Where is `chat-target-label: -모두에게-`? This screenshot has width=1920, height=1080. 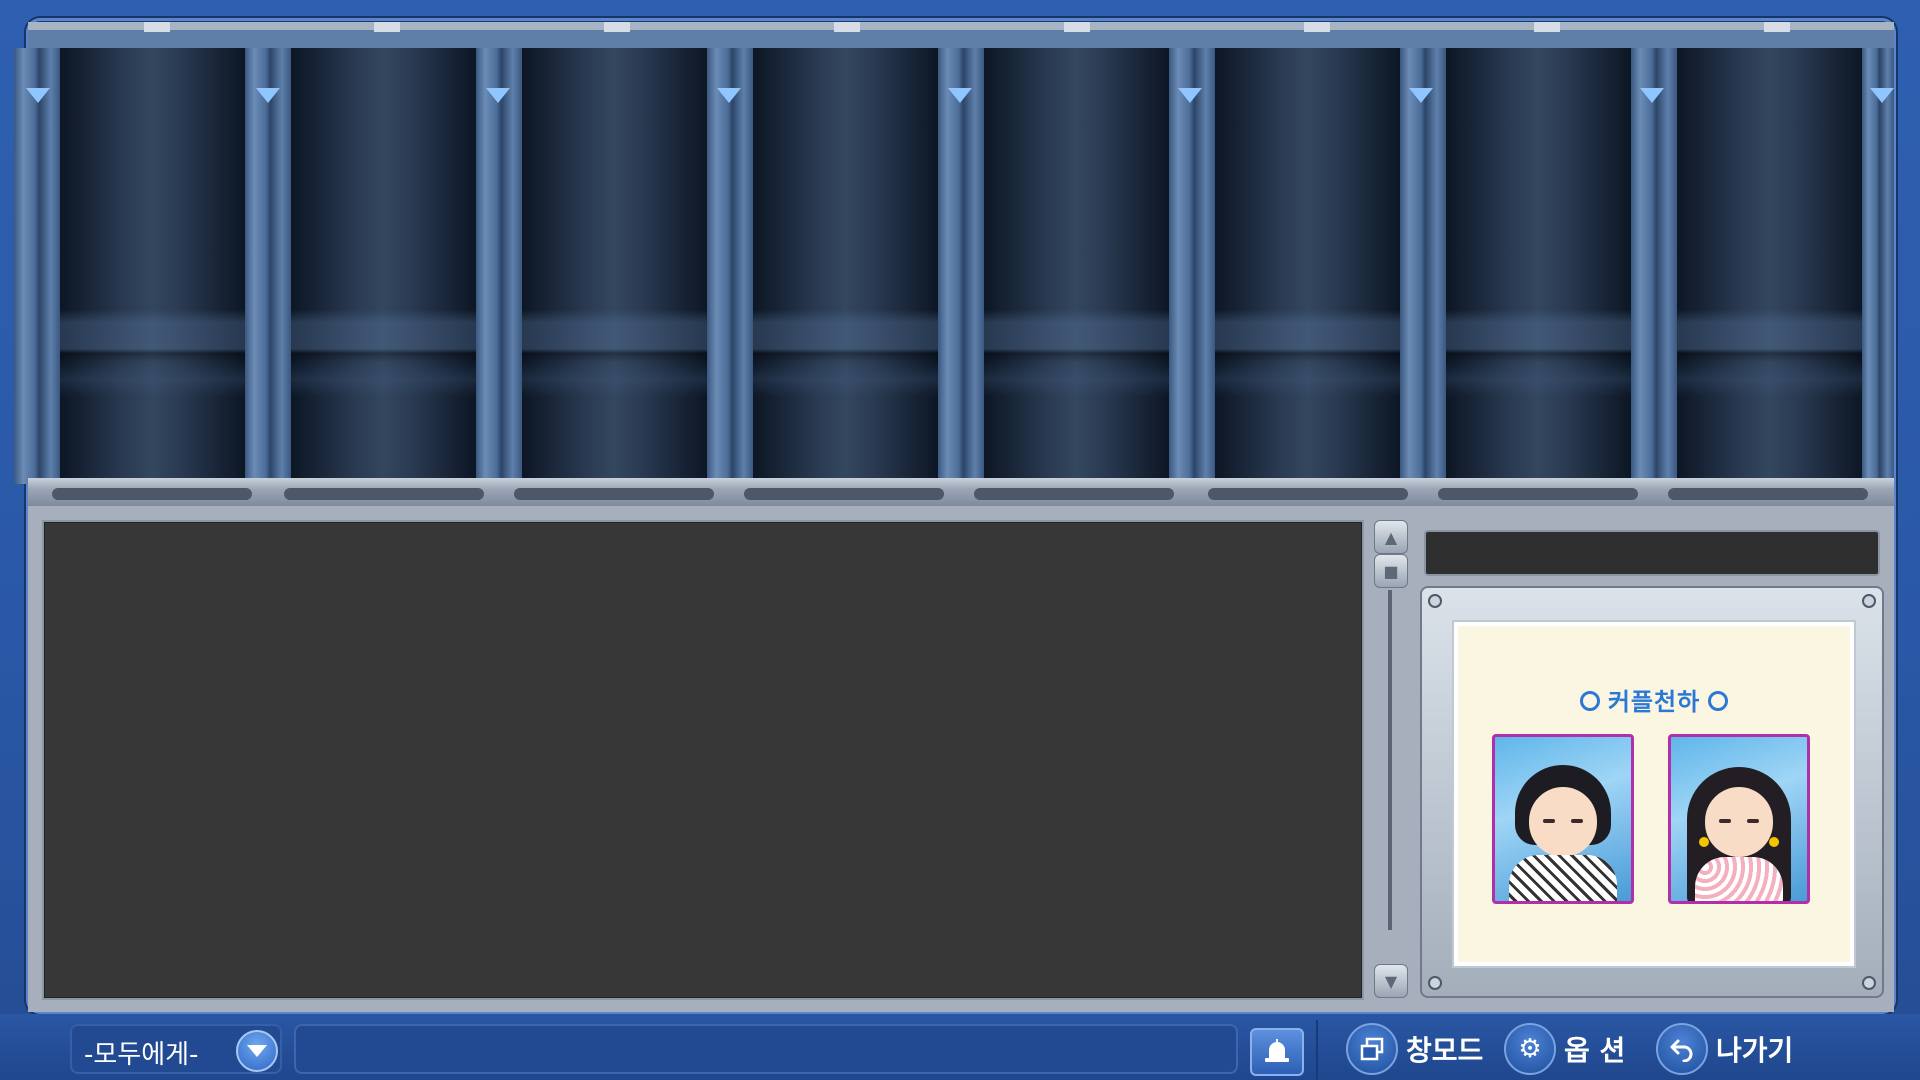
chat-target-label: -모두에게- is located at coordinates (141, 1055).